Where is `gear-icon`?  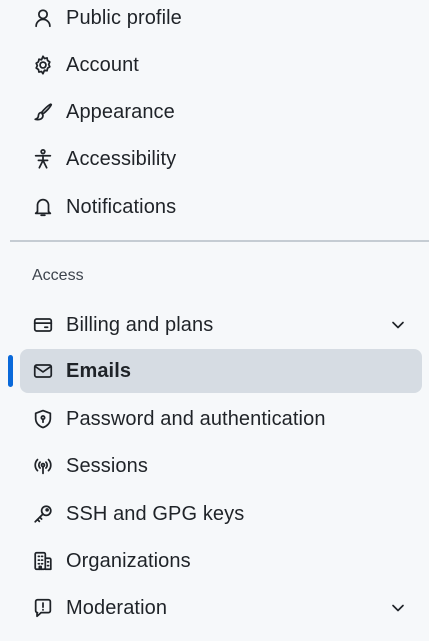
gear-icon is located at coordinates (43, 65).